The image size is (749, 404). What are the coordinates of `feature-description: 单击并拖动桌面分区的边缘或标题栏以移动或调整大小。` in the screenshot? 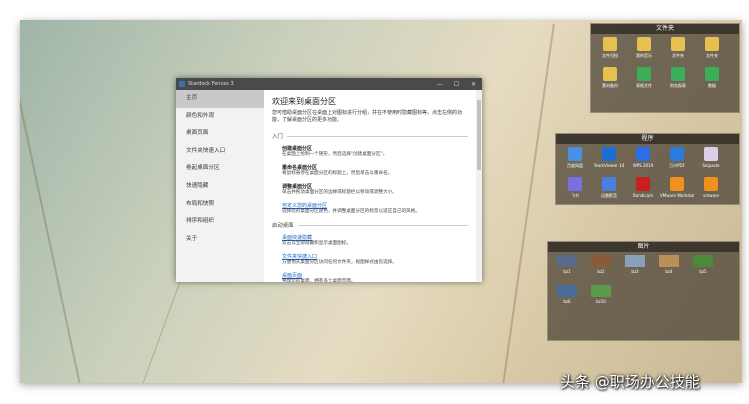 It's located at (339, 192).